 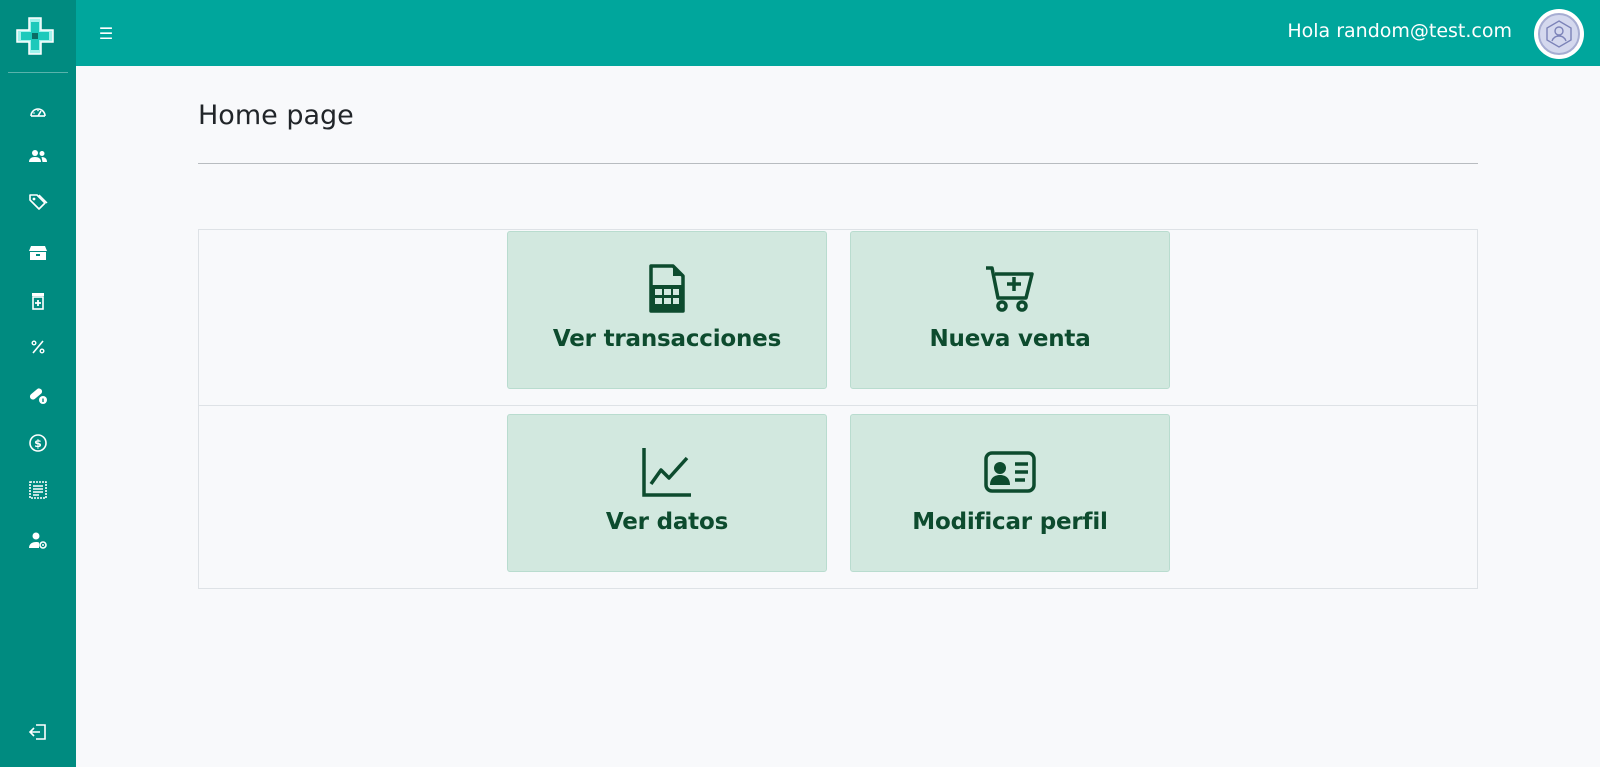 I want to click on card-label: Modificar perfil, so click(x=1010, y=522).